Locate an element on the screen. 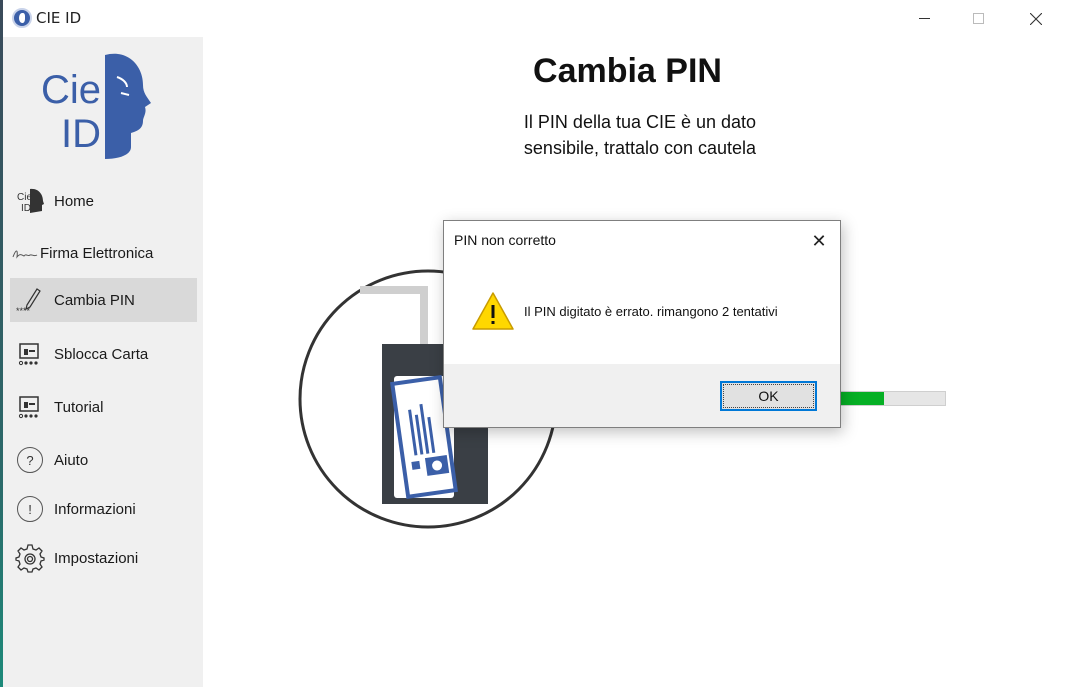 The width and height of the screenshot is (1065, 687). progress-fill is located at coordinates (861, 398).